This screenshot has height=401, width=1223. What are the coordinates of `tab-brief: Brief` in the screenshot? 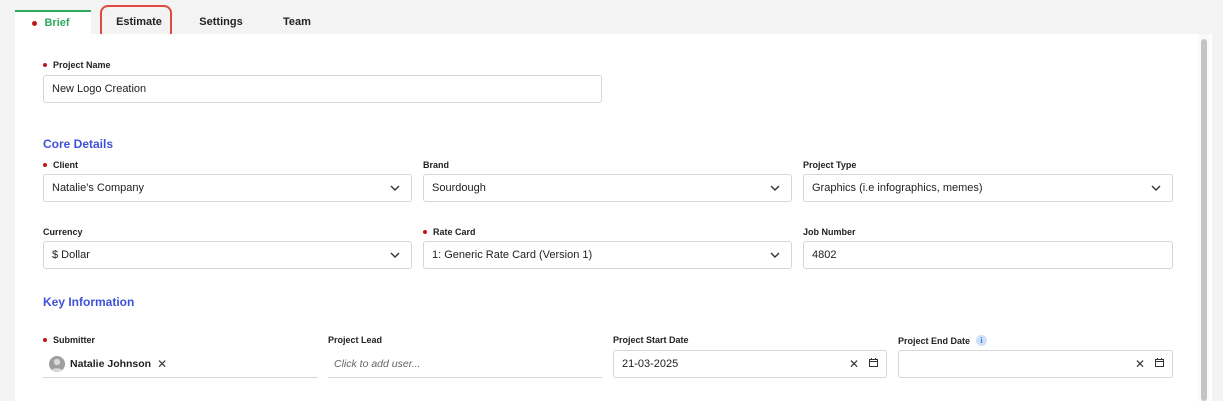 It's located at (53, 22).